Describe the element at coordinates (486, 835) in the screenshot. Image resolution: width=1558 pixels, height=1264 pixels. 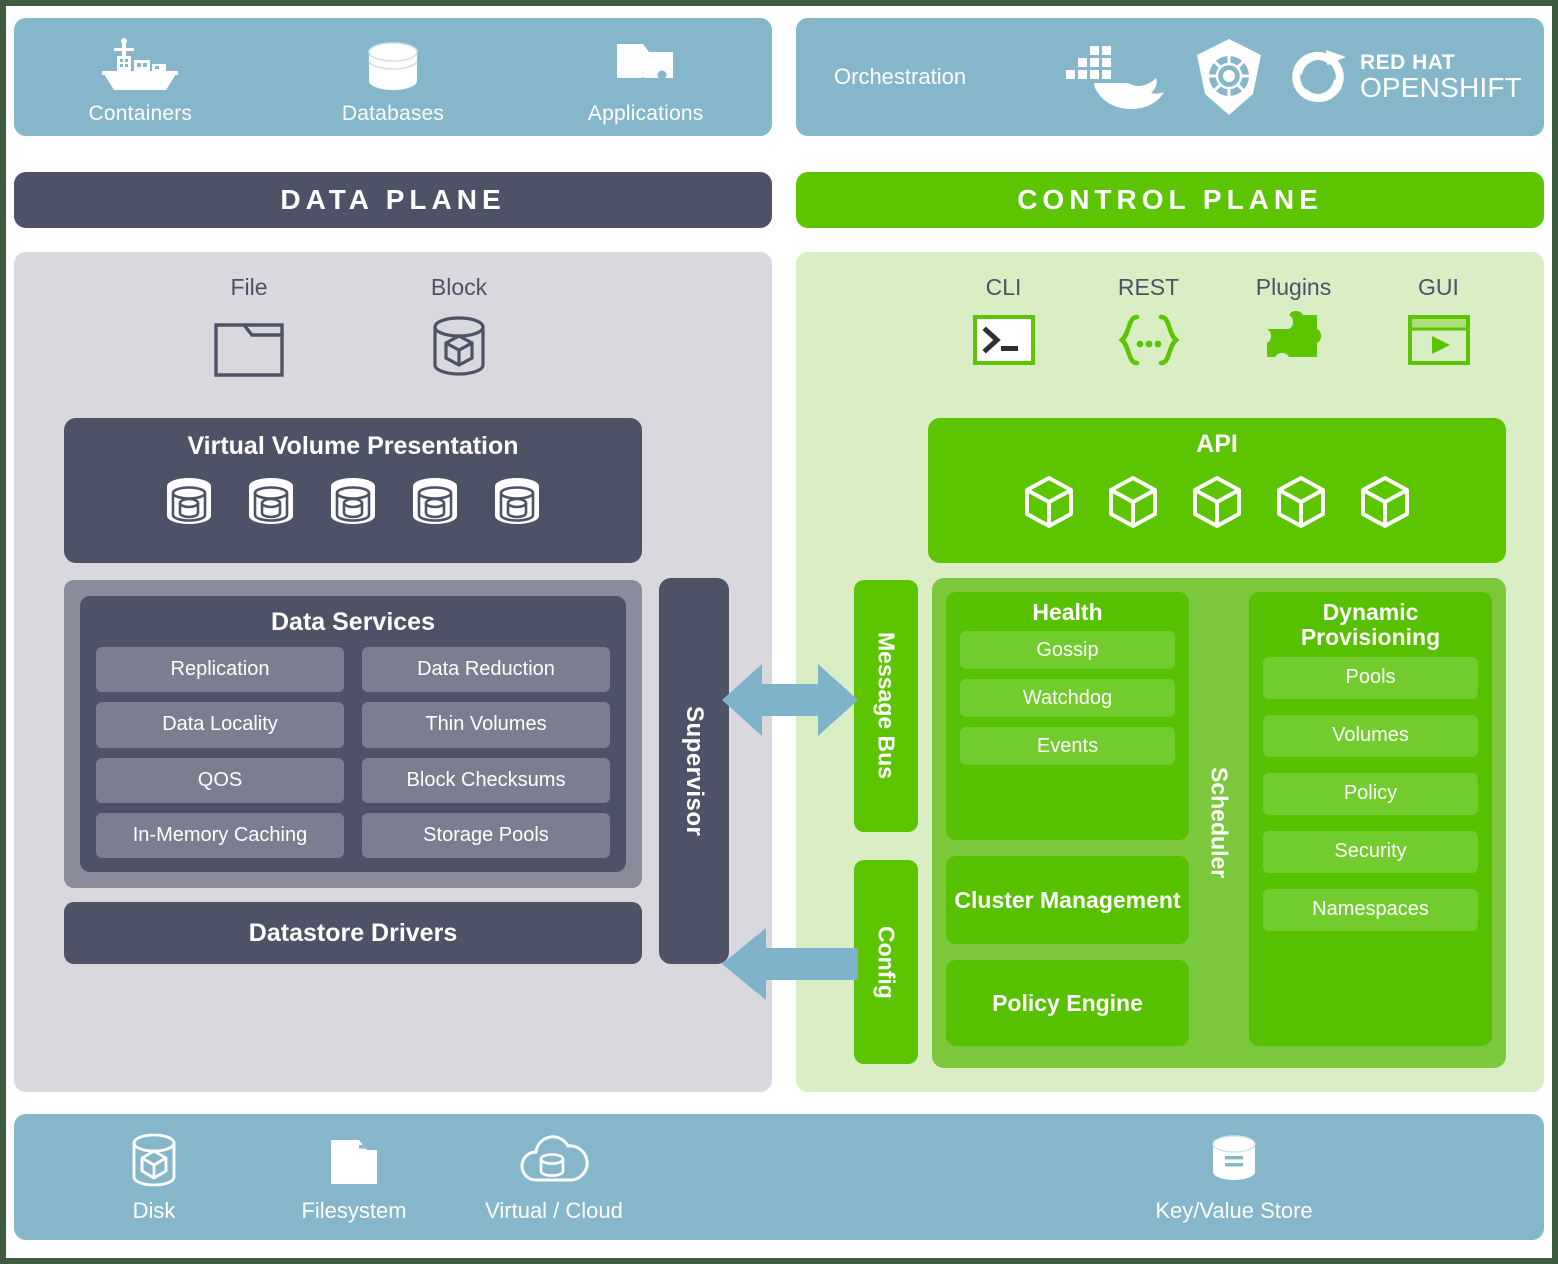
I see `data-service-item: Storage Pools` at that location.